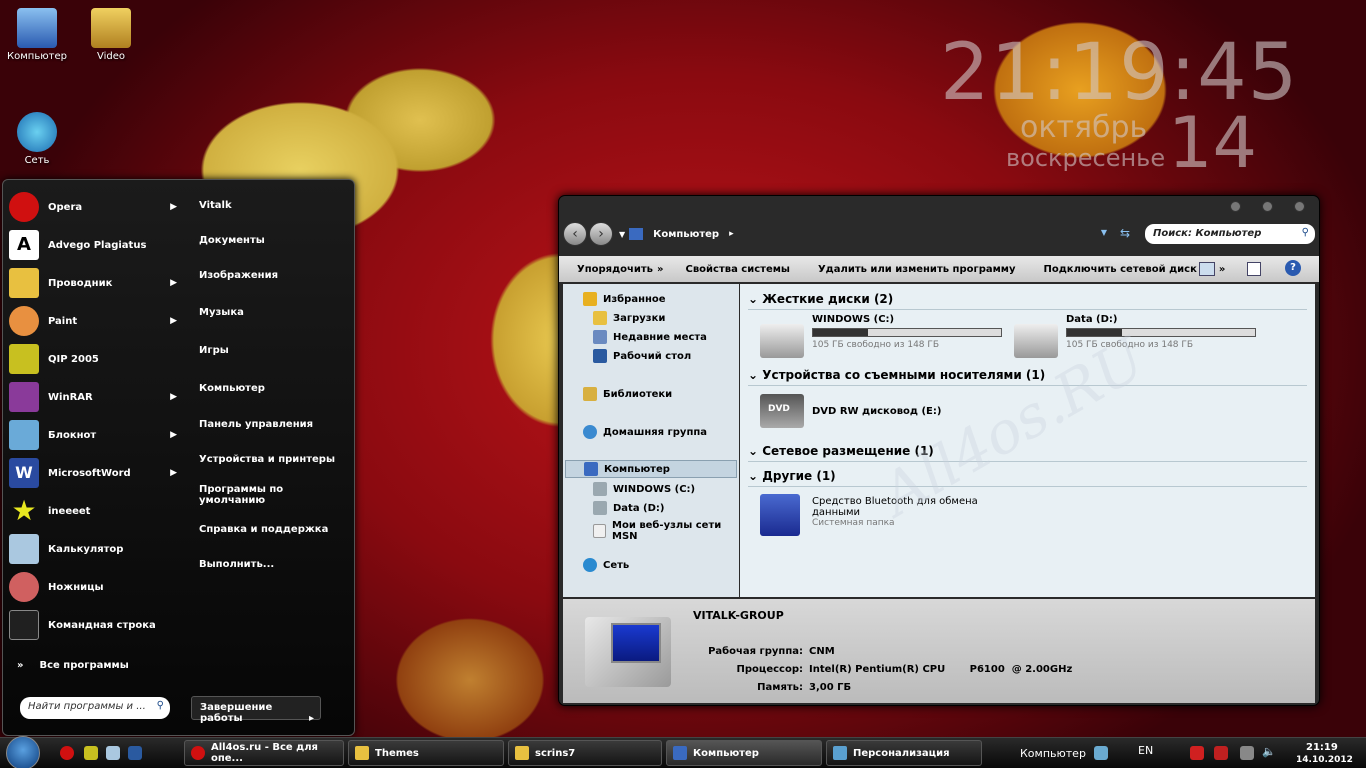 The height and width of the screenshot is (768, 1366). What do you see at coordinates (1125, 233) in the screenshot?
I see `refresh-icon: ⇆` at bounding box center [1125, 233].